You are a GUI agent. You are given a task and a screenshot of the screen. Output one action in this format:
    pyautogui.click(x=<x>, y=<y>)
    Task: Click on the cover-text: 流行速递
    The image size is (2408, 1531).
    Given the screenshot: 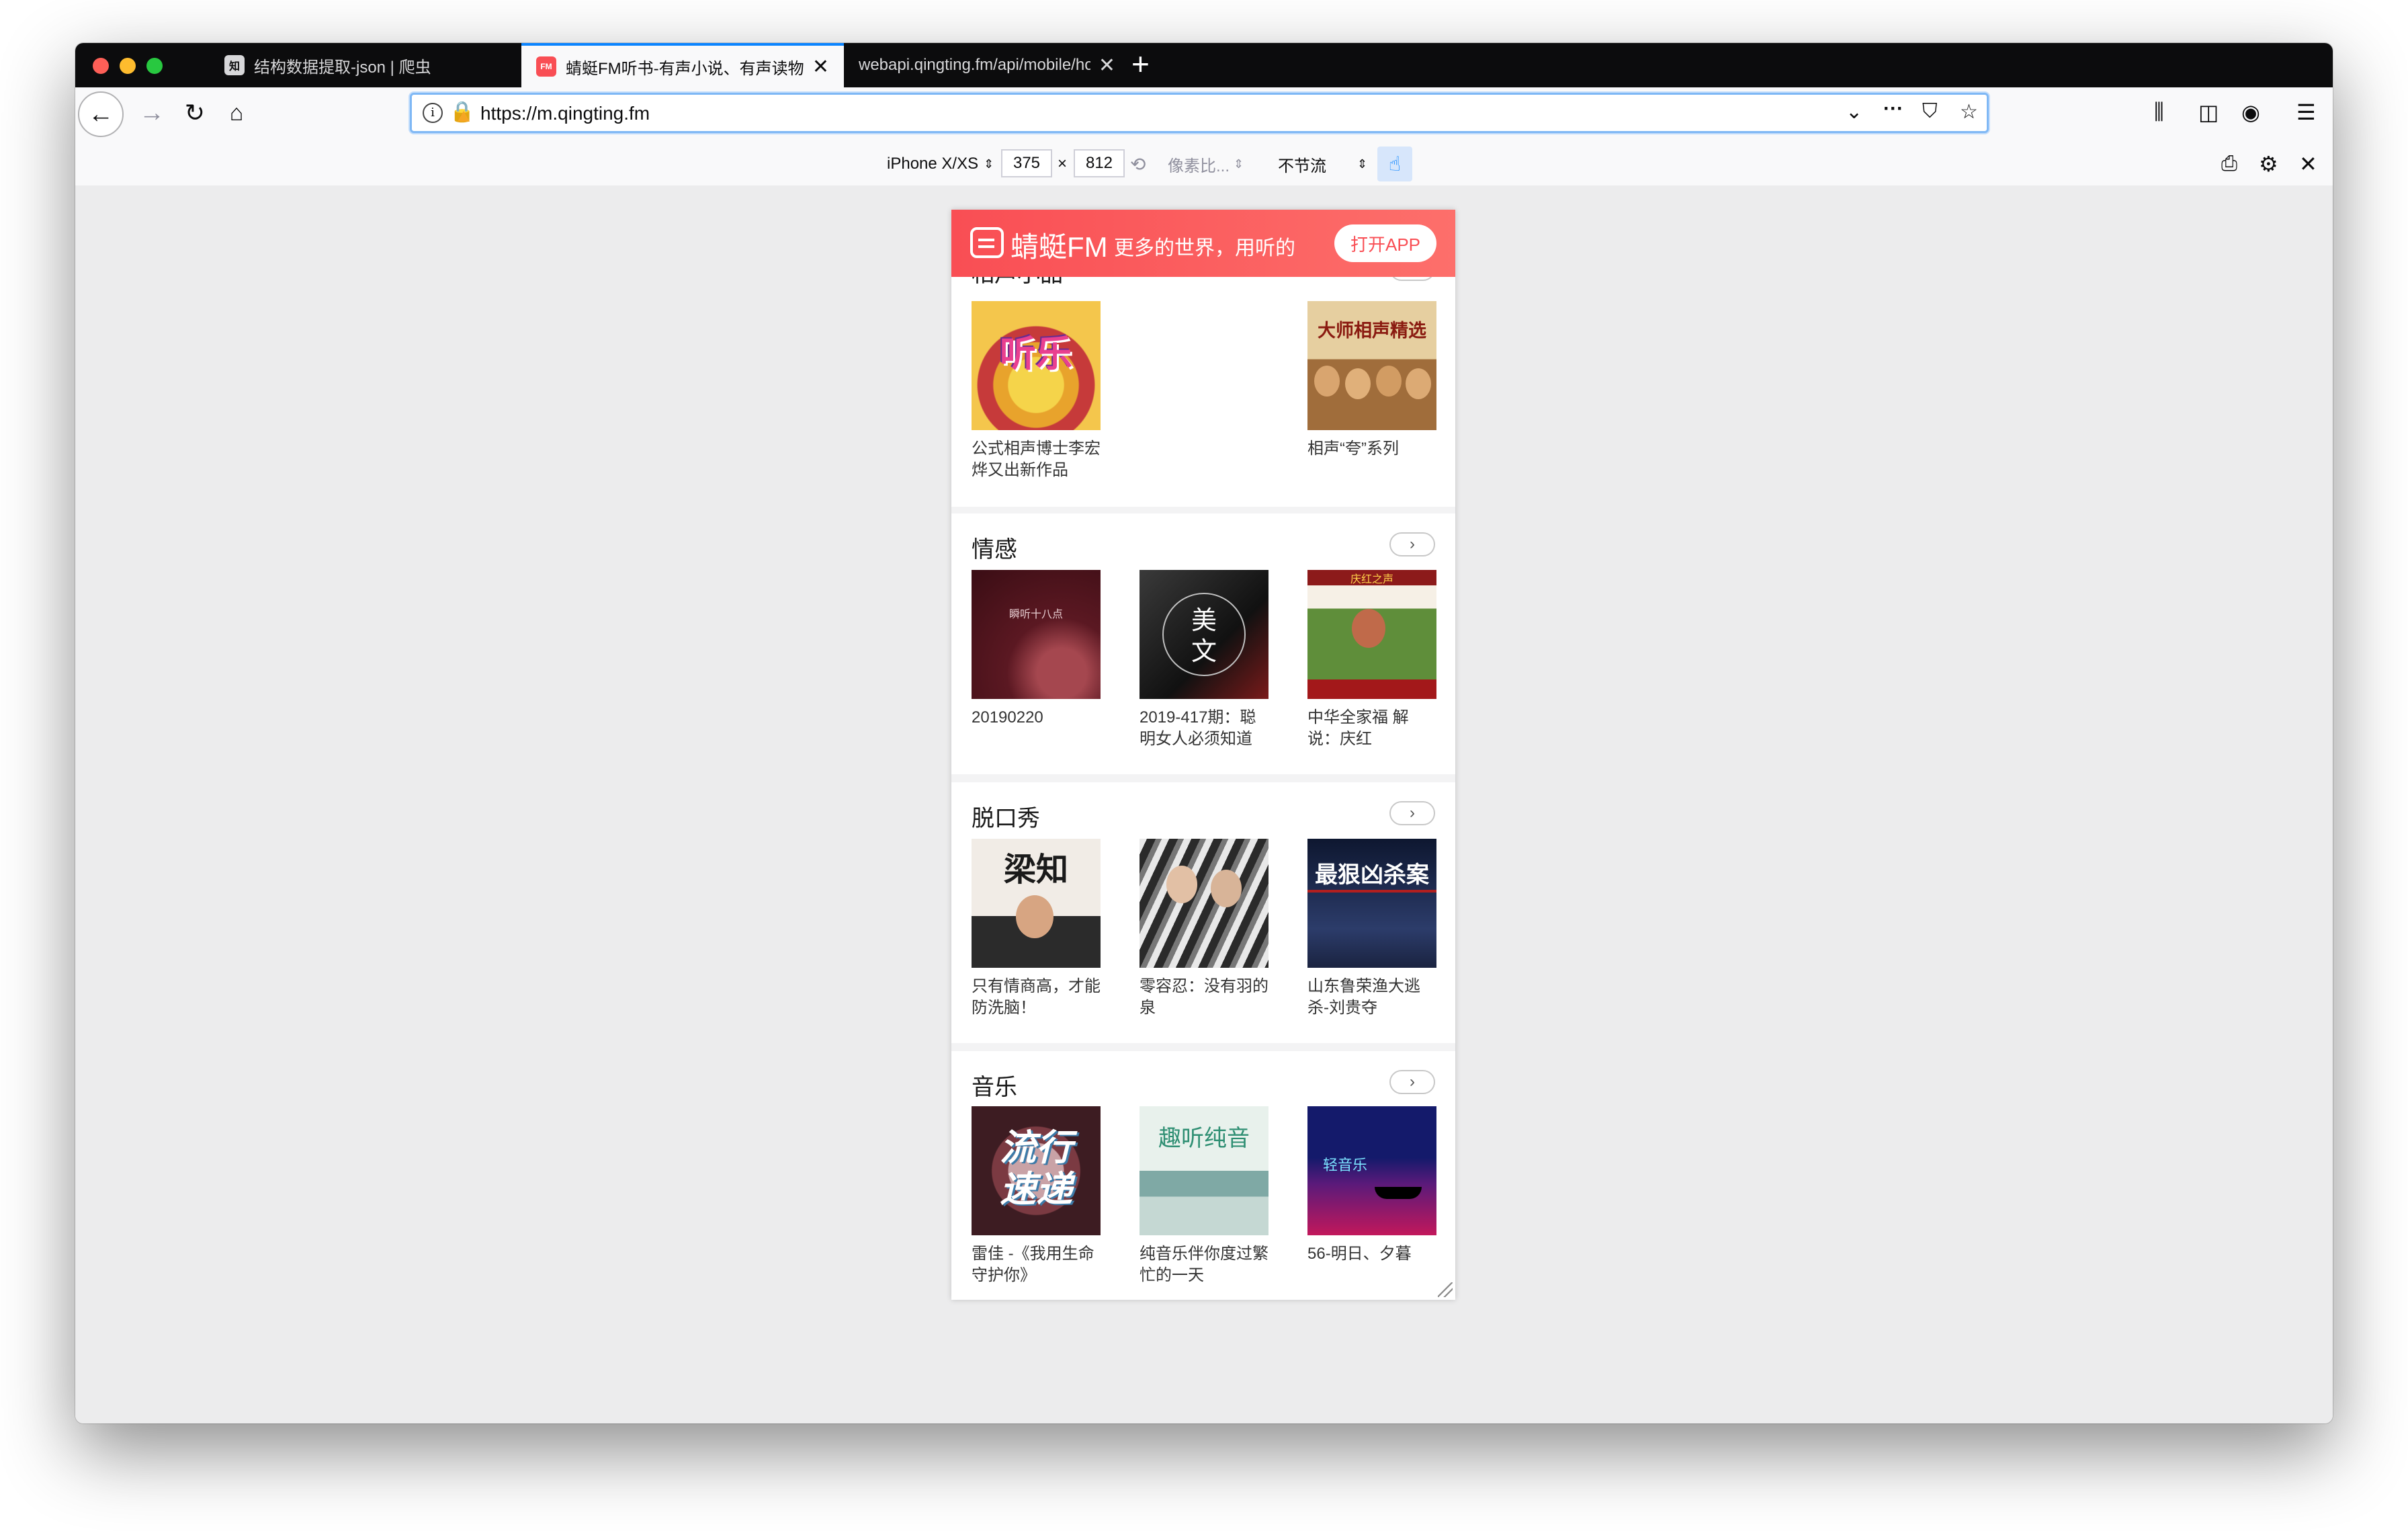 What is the action you would take?
    pyautogui.click(x=1036, y=1168)
    